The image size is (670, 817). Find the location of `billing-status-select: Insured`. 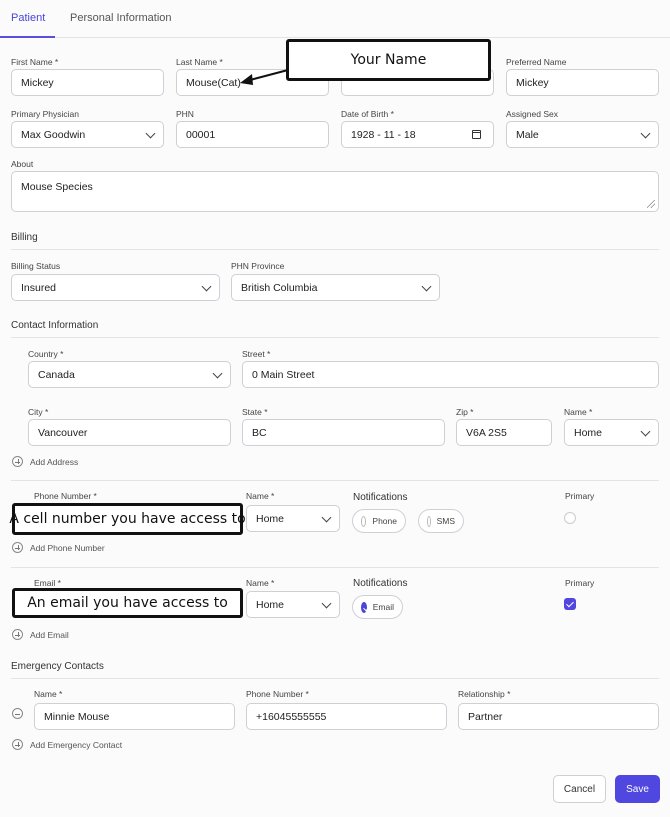

billing-status-select: Insured is located at coordinates (115, 287).